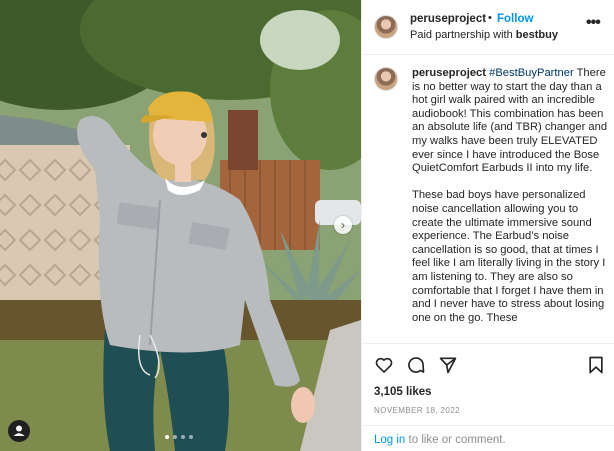 This screenshot has height=451, width=614. Describe the element at coordinates (384, 365) in the screenshot. I see `heart-icon` at that location.